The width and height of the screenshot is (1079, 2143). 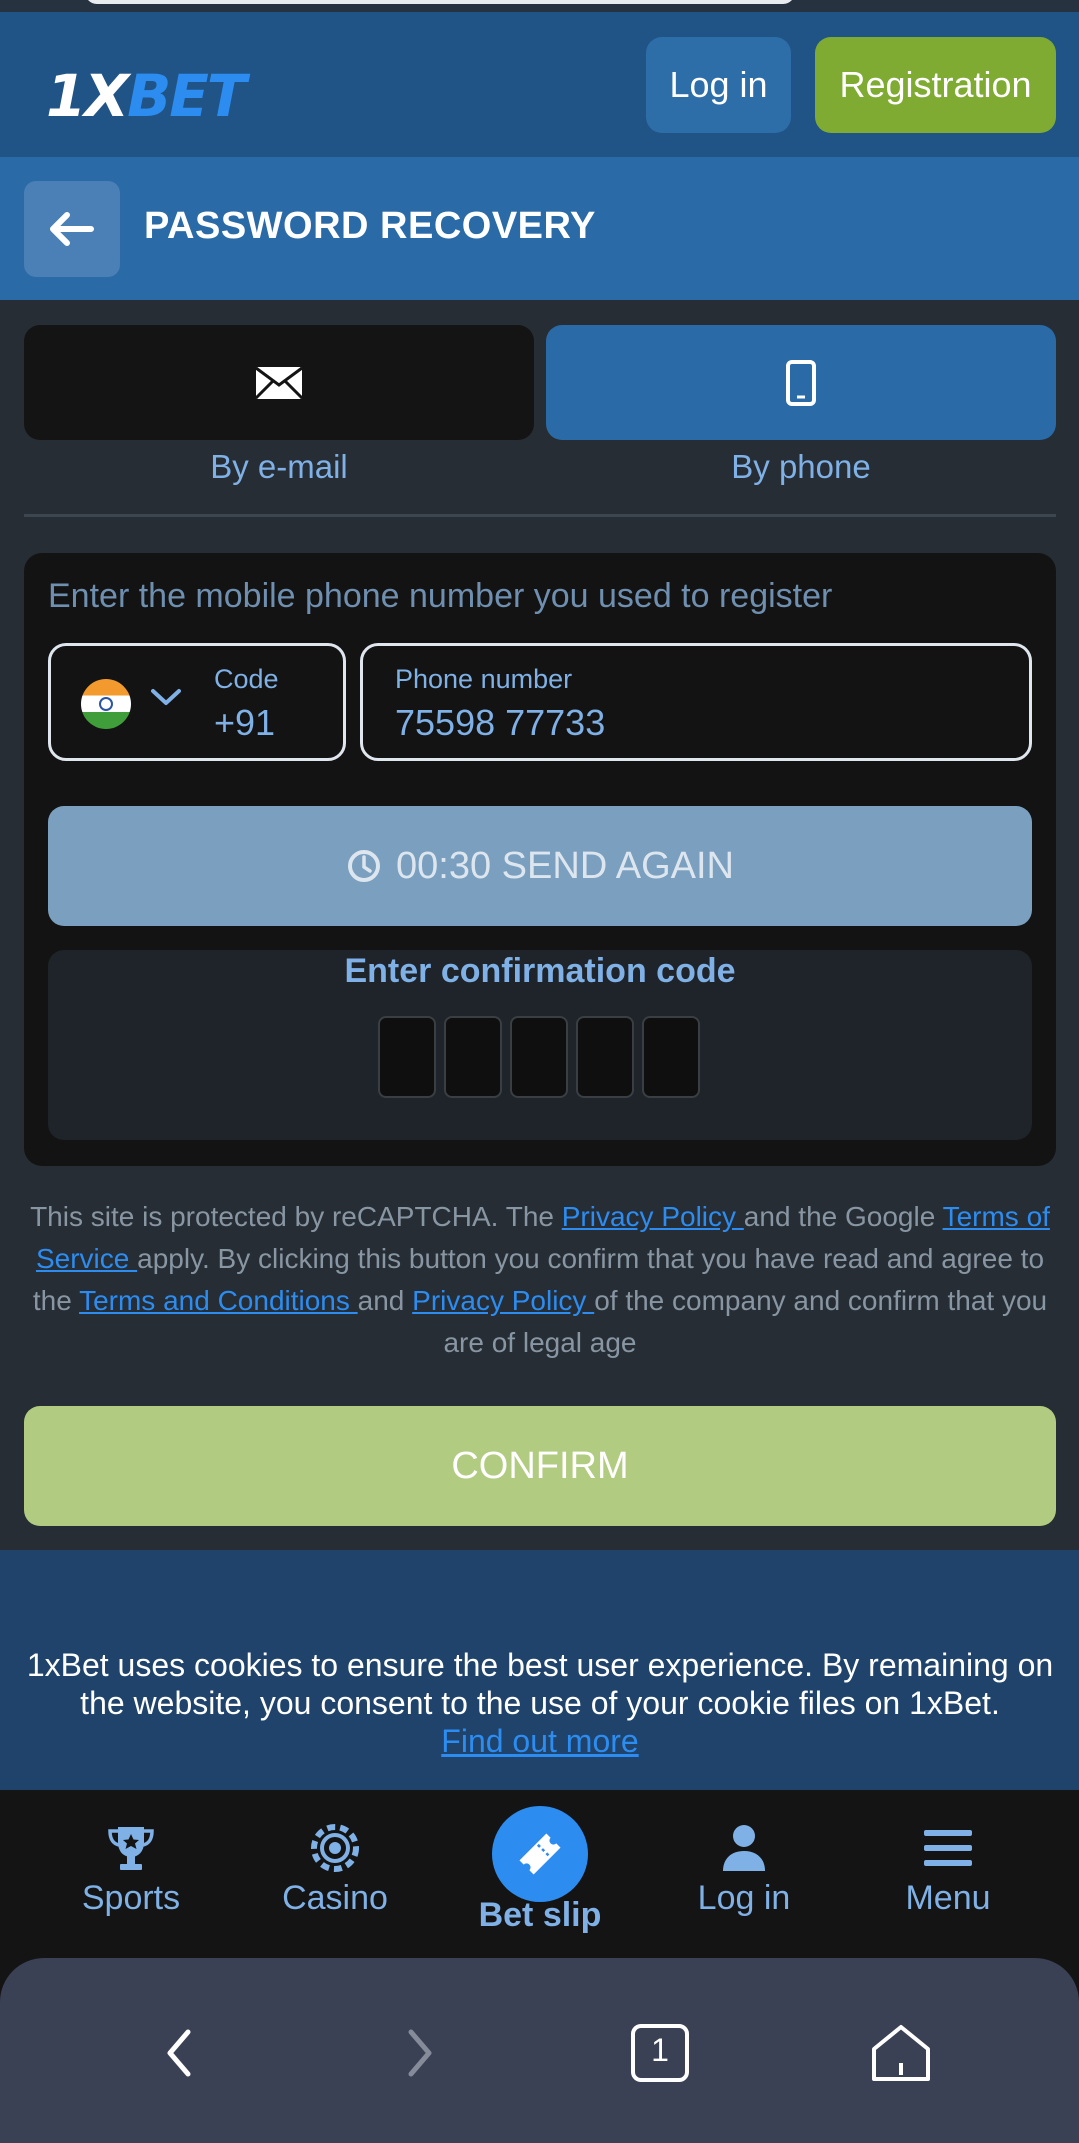 What do you see at coordinates (370, 226) in the screenshot?
I see `page-title: PASSWORD RECOVERY` at bounding box center [370, 226].